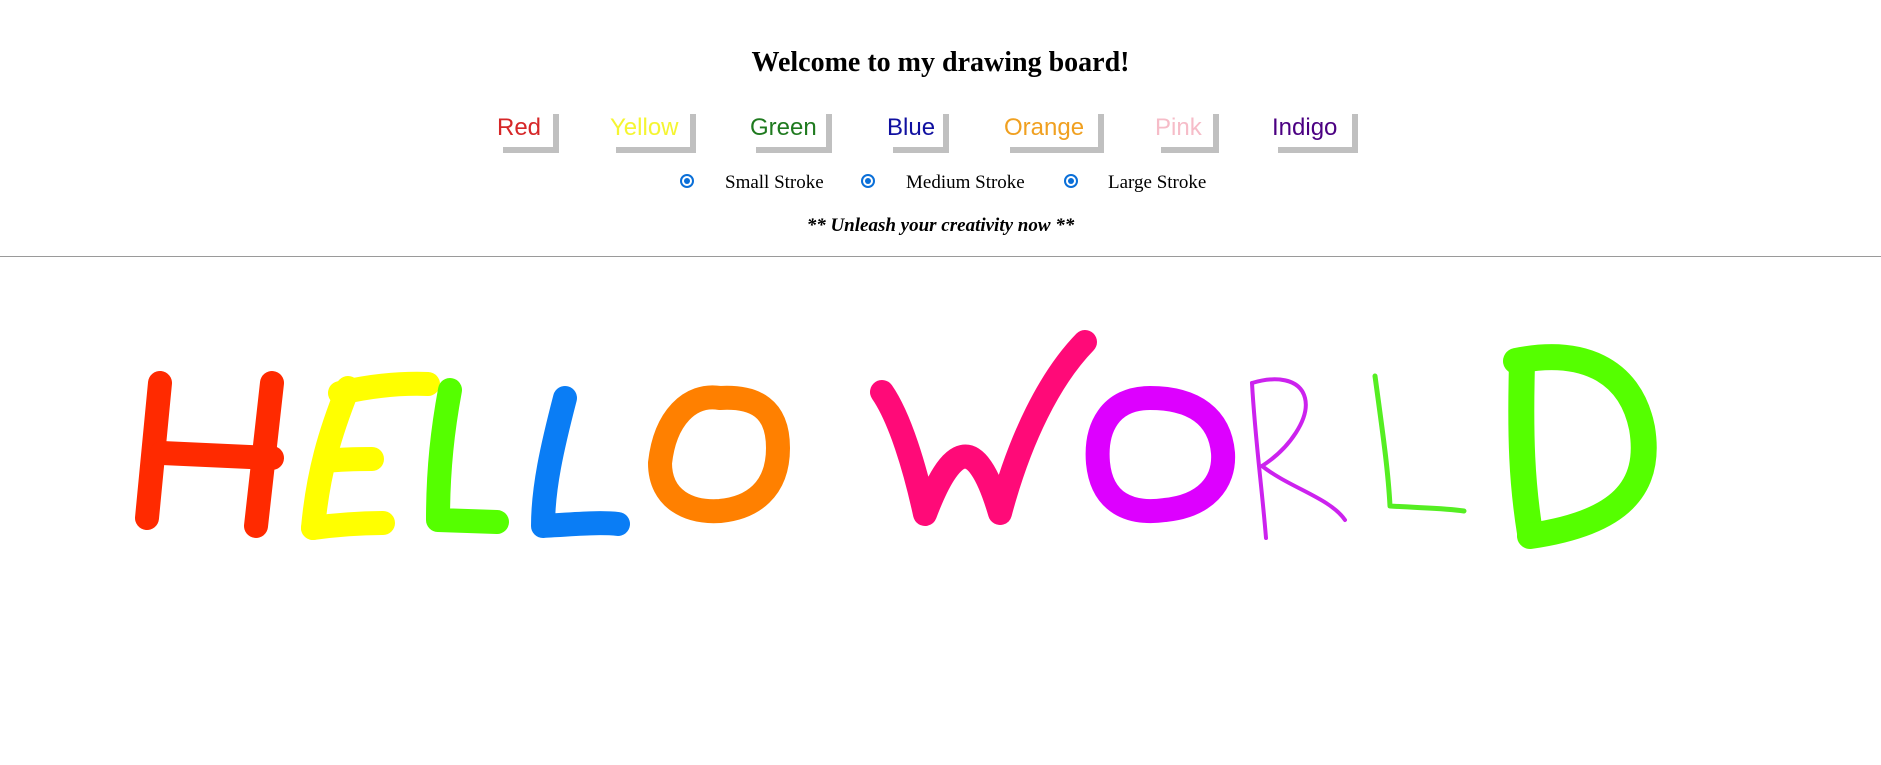  I want to click on small-stroke-label: Small Stroke, so click(774, 182).